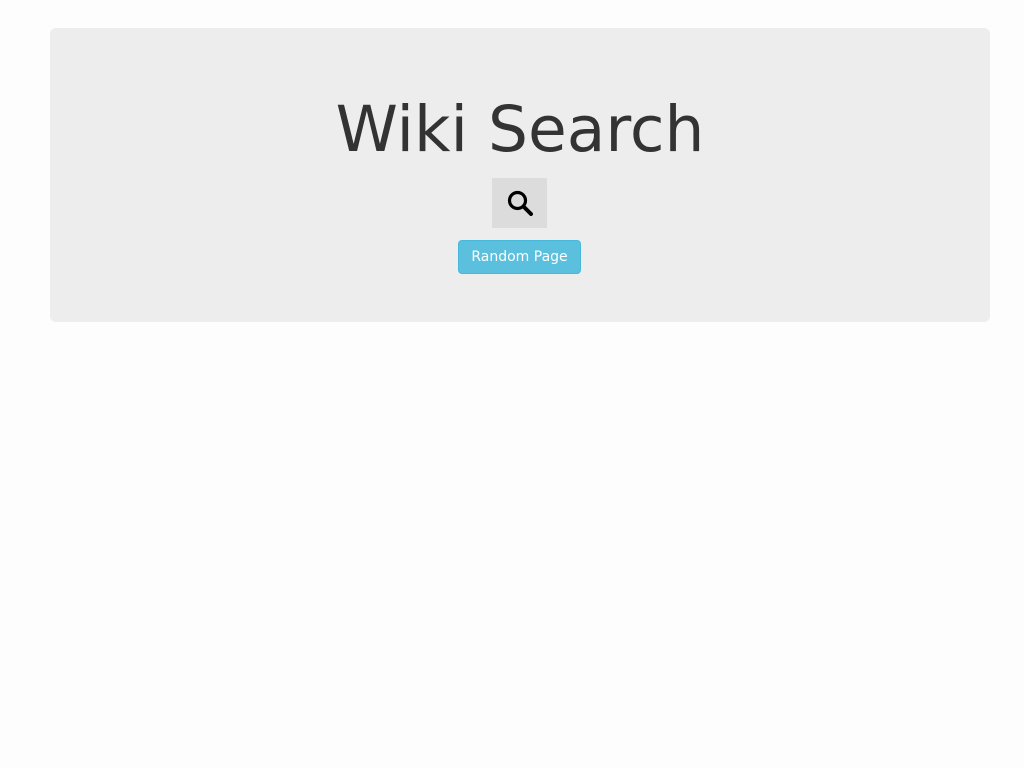 This screenshot has height=768, width=1024. I want to click on search-button, so click(519, 203).